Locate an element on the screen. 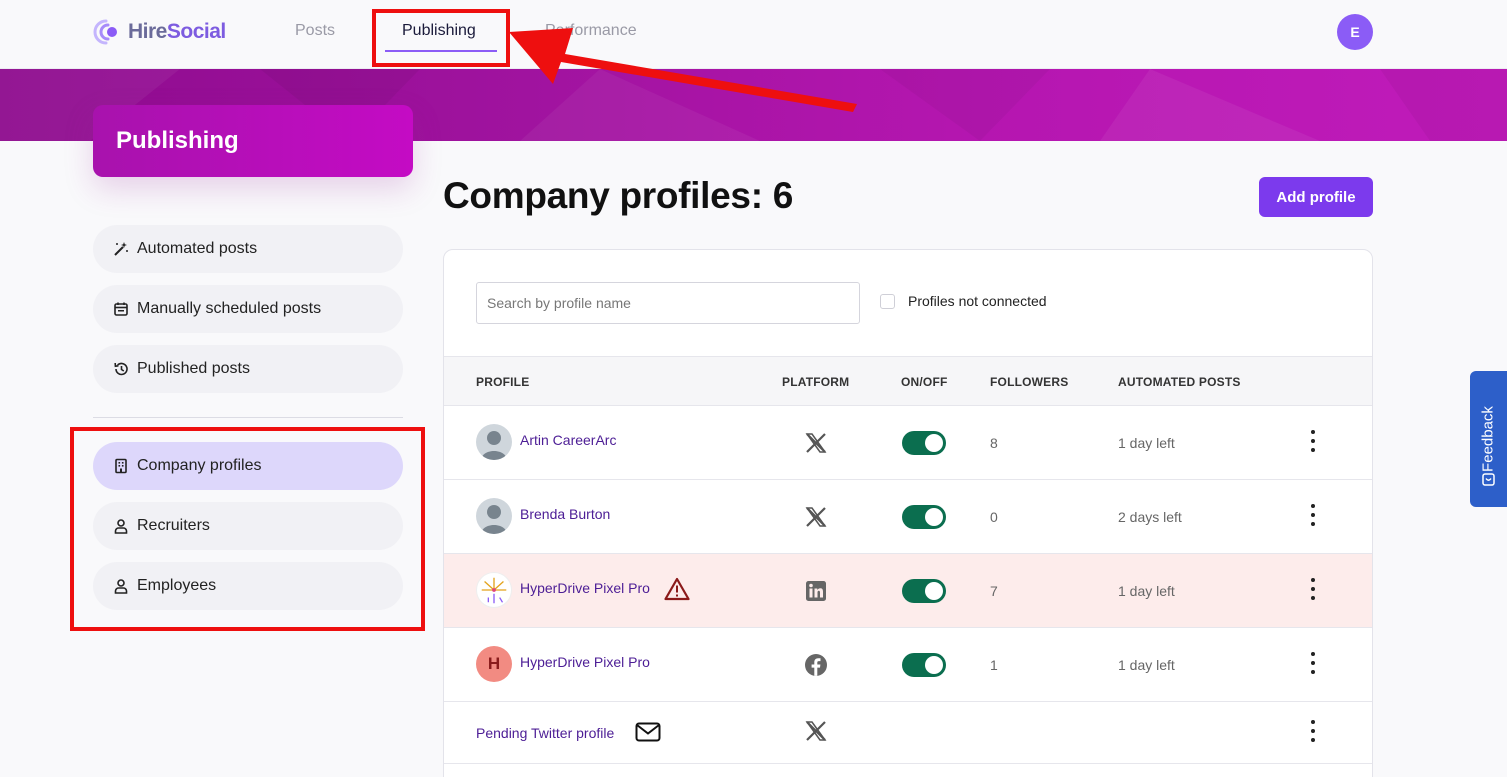 The width and height of the screenshot is (1507, 777). calendar-icon is located at coordinates (121, 309).